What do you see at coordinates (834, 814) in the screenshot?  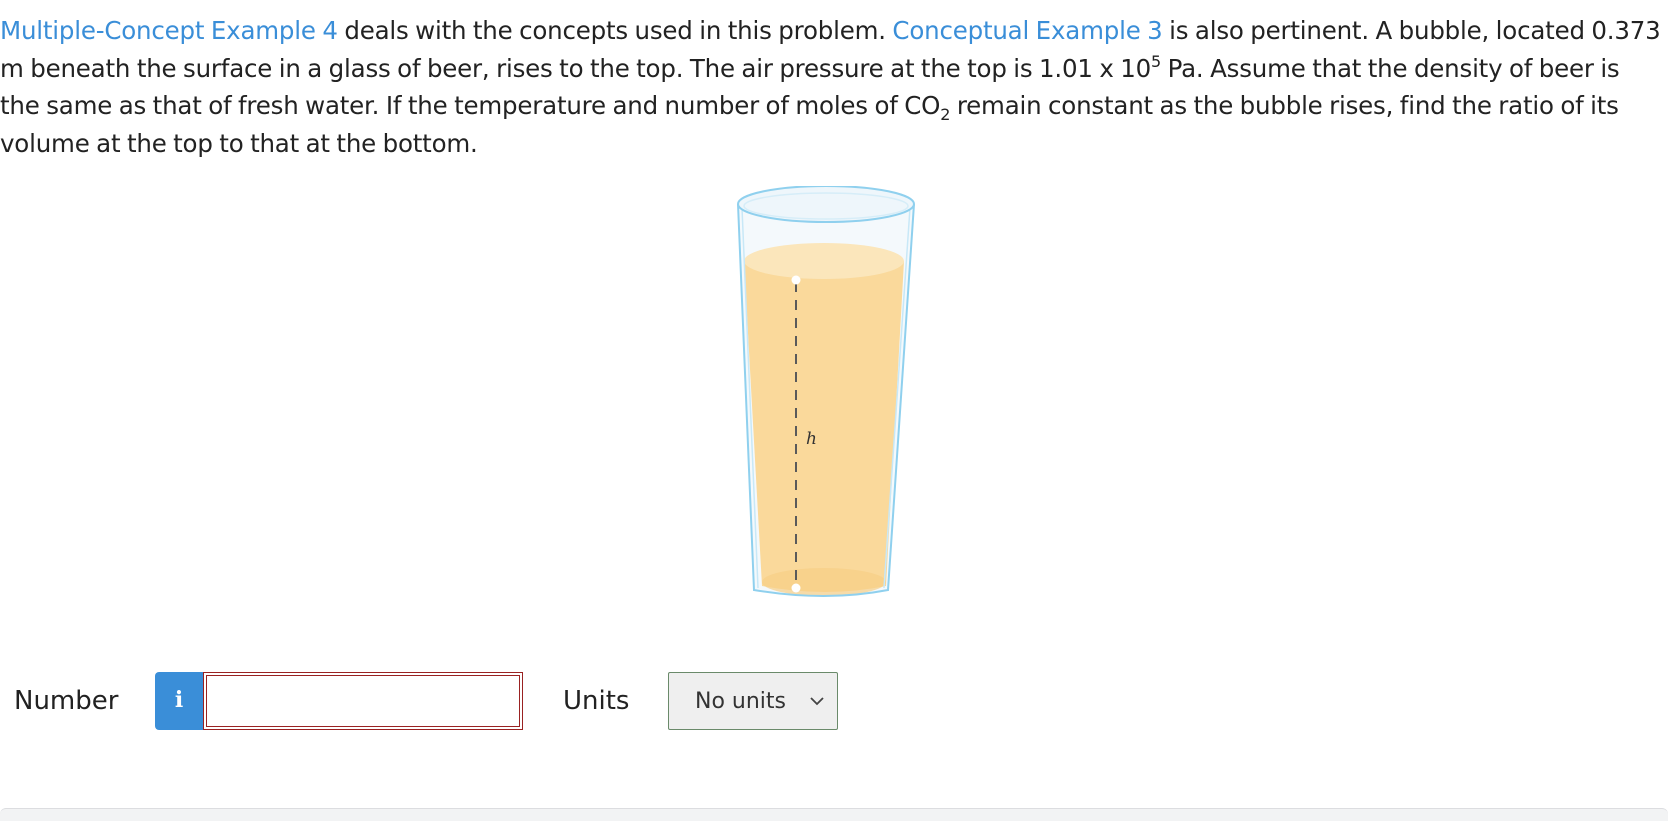 I see `bottom-panel` at bounding box center [834, 814].